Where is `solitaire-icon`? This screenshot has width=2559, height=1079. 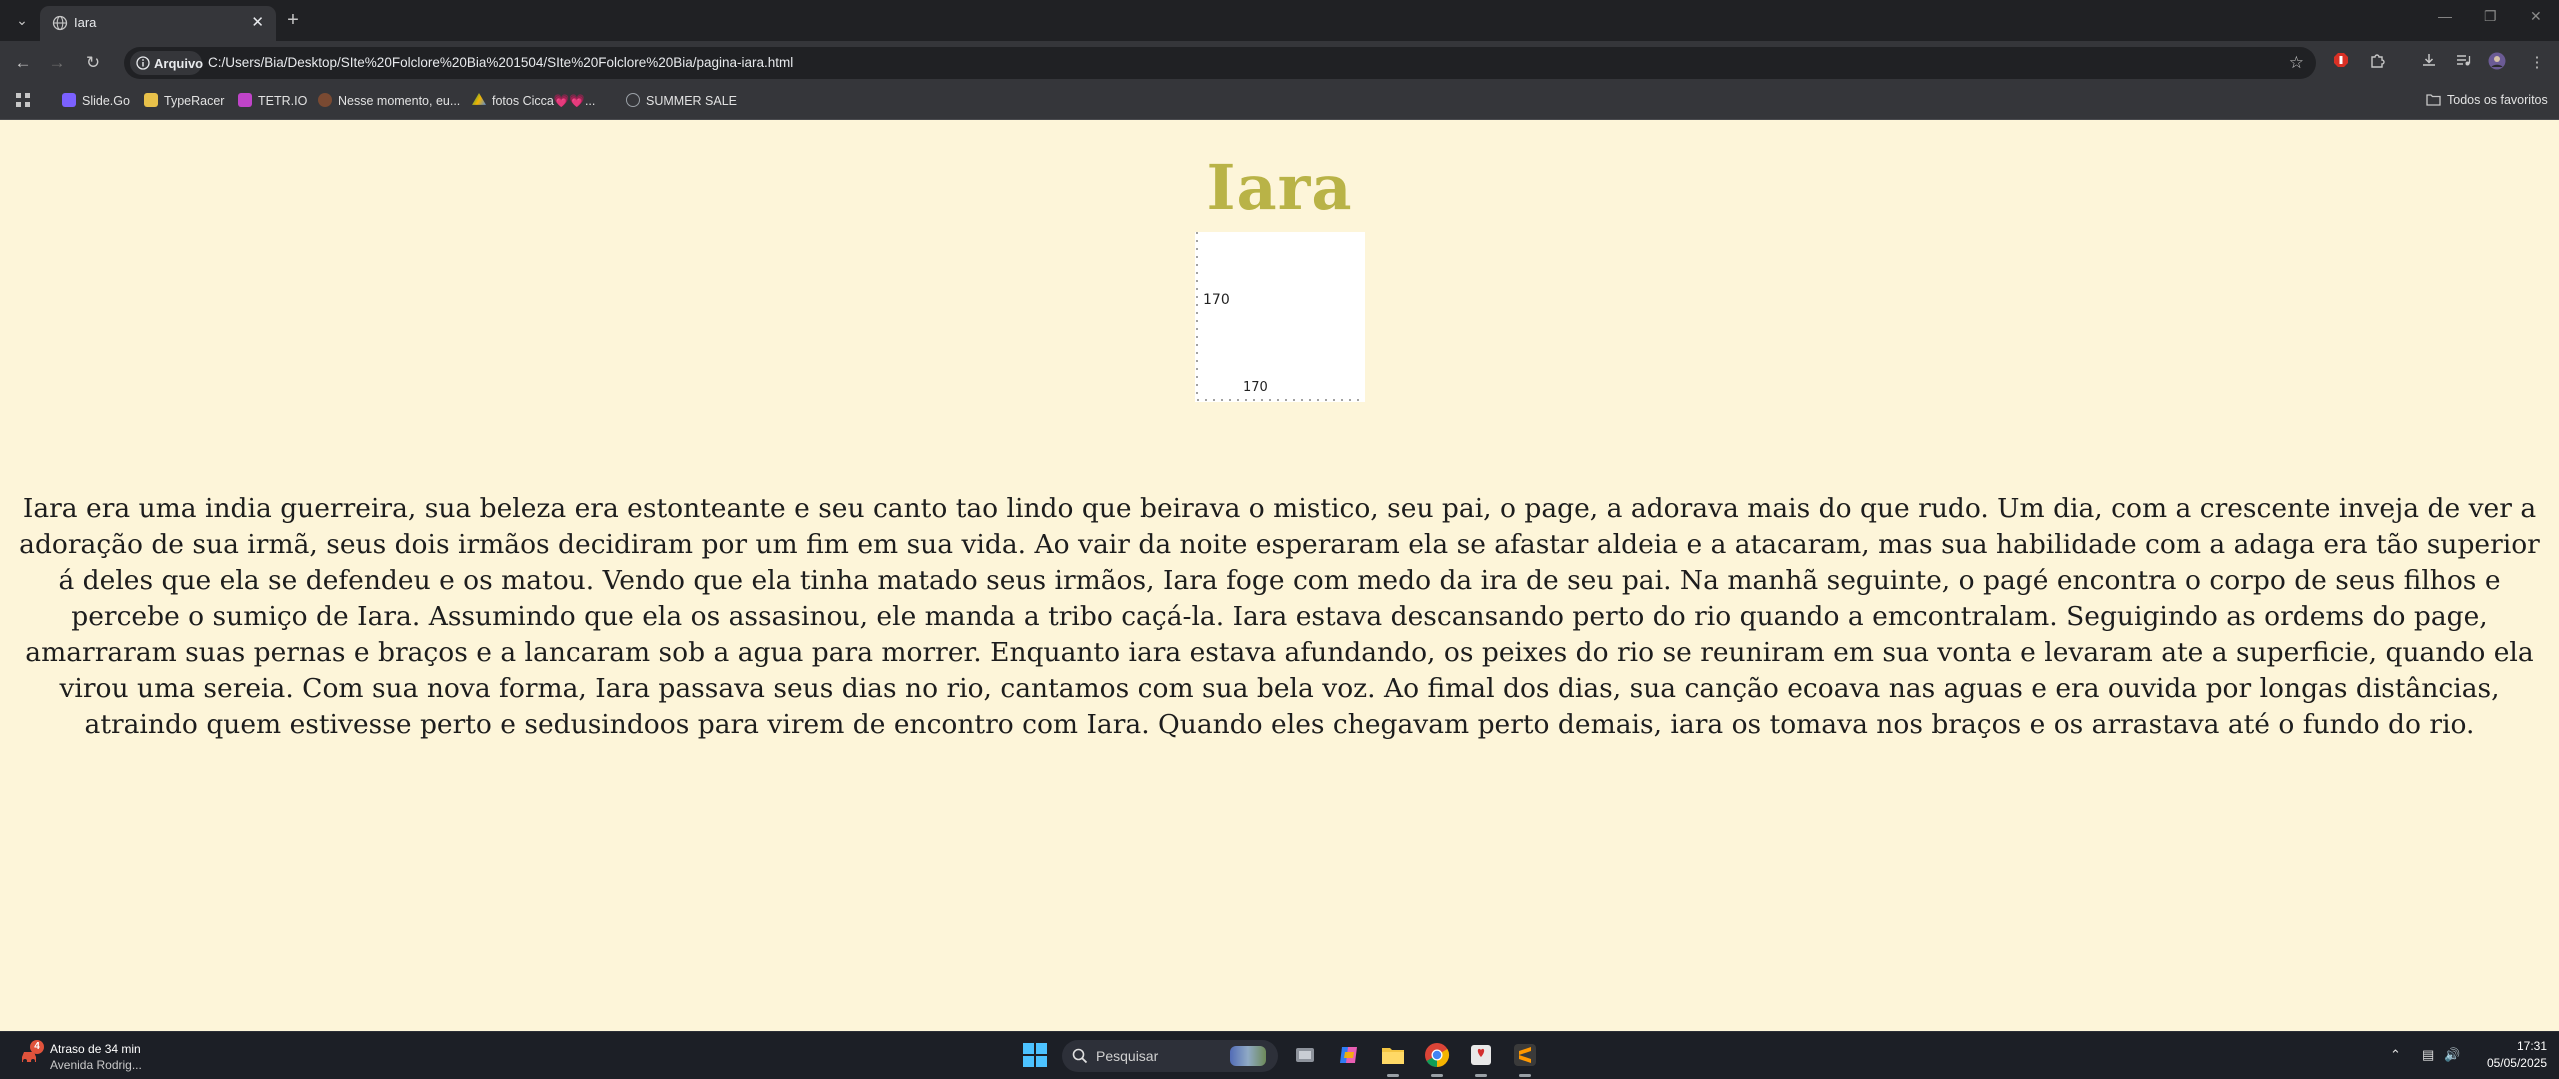 solitaire-icon is located at coordinates (1481, 1055).